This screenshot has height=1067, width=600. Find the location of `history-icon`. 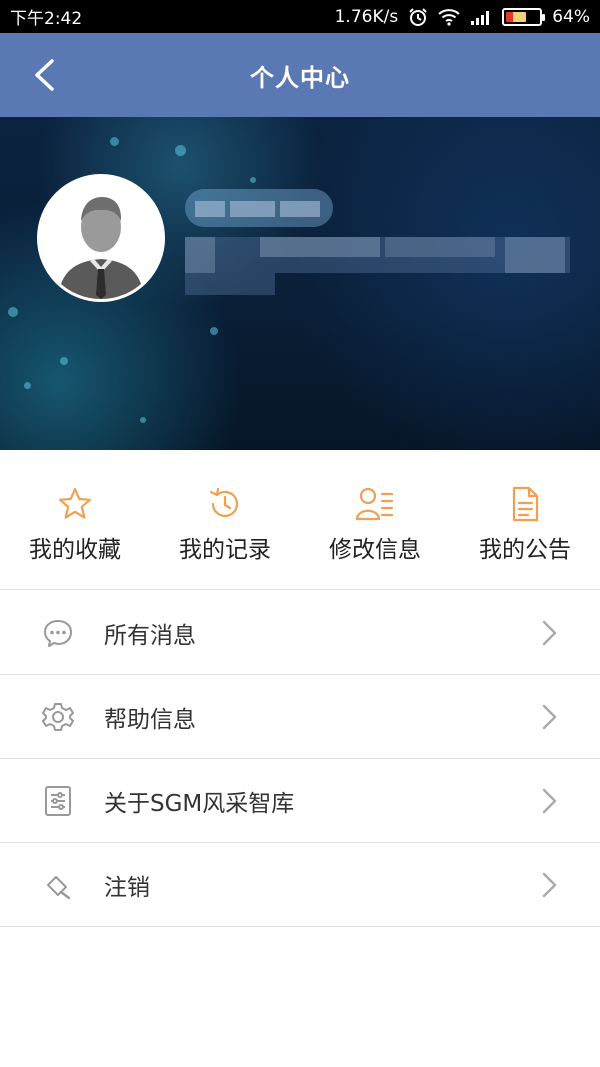

history-icon is located at coordinates (225, 504).